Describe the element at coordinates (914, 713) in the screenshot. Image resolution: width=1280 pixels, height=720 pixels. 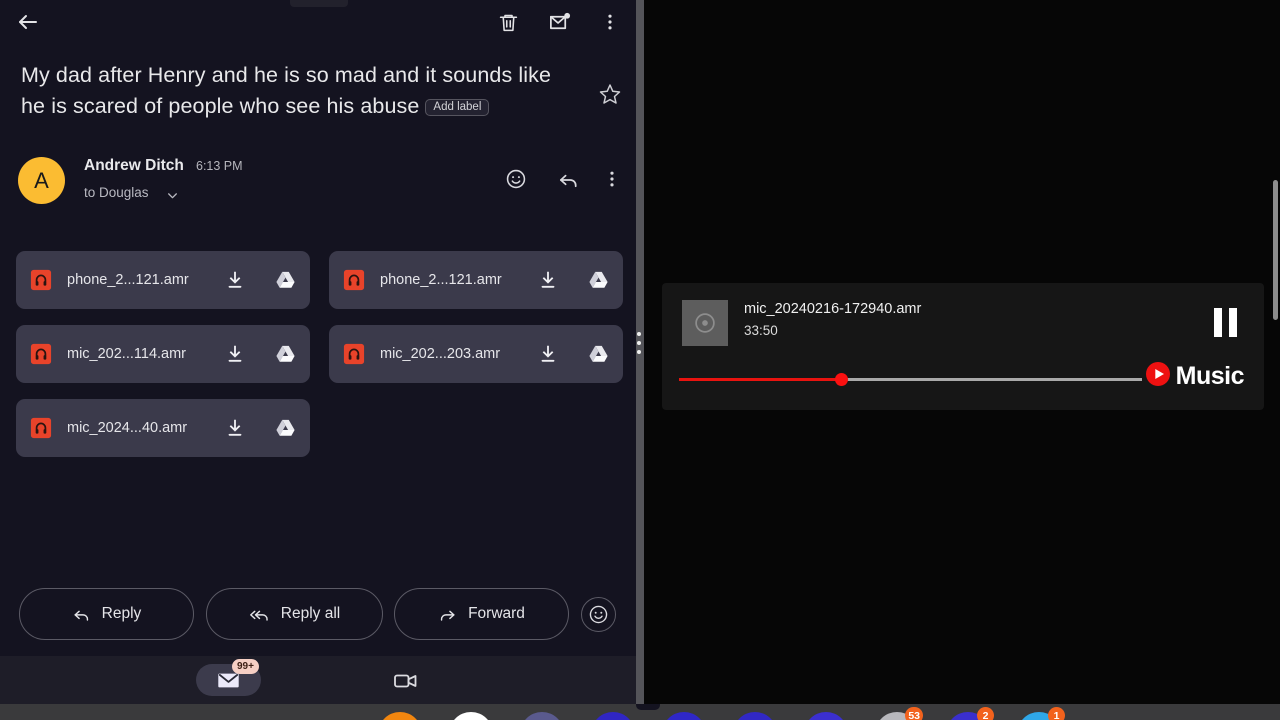
I see `taskbar-badge: 53` at that location.